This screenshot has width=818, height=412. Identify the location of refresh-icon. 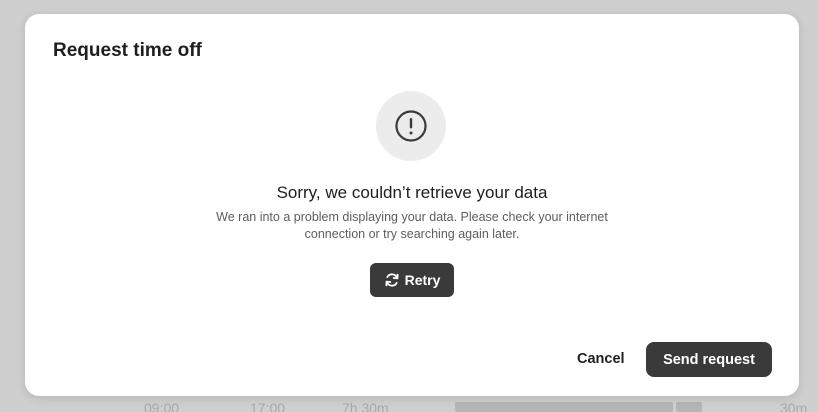
(392, 280).